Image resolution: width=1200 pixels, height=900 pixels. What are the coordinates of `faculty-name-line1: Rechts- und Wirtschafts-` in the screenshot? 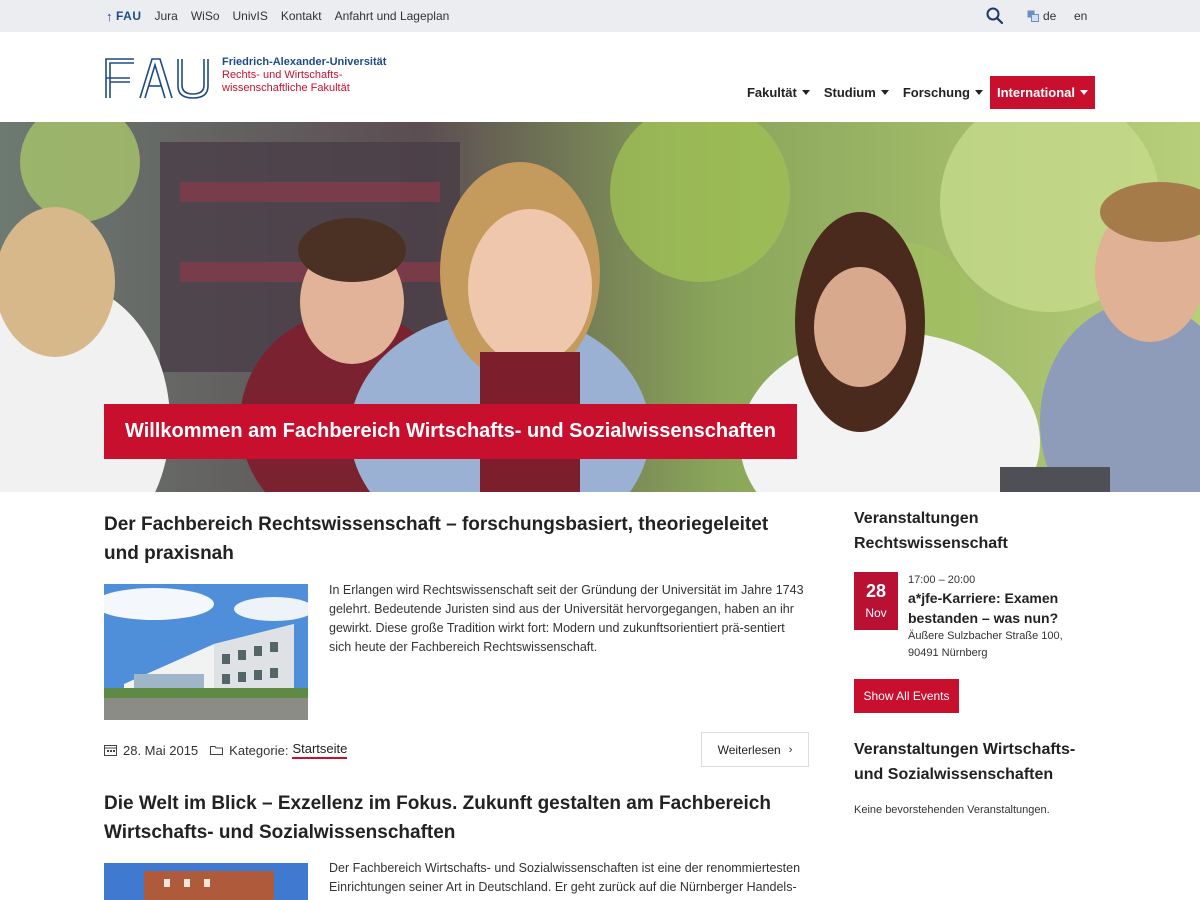 It's located at (282, 75).